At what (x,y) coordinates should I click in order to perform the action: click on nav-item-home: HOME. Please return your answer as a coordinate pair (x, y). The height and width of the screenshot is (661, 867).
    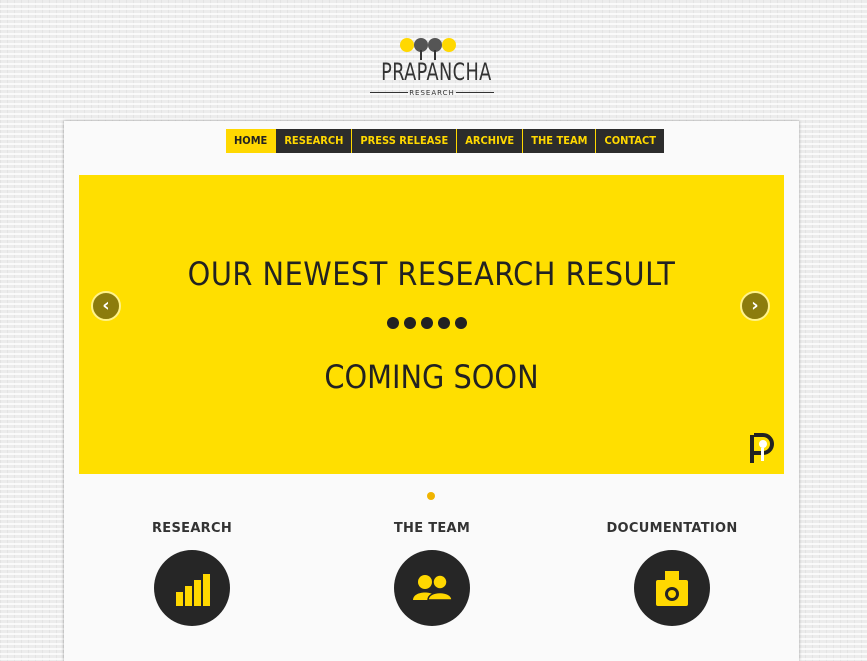
    Looking at the image, I should click on (251, 141).